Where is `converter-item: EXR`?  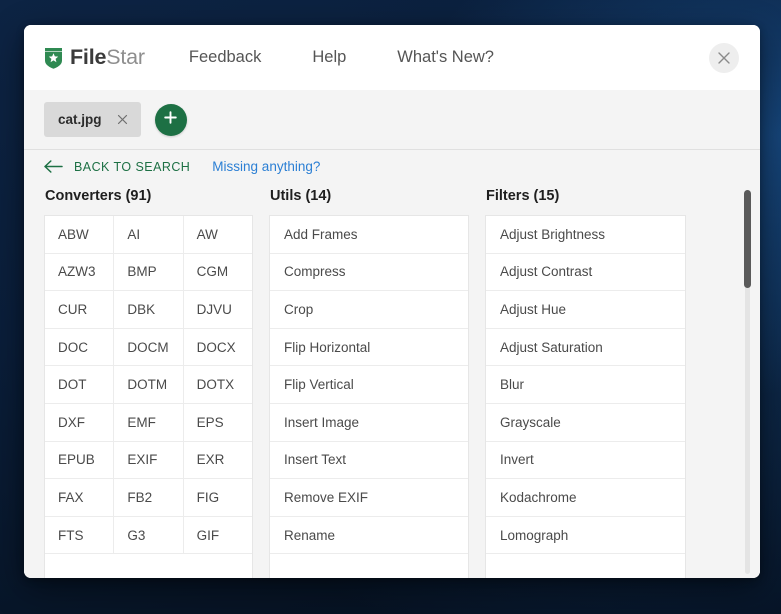
converter-item: EXR is located at coordinates (218, 460).